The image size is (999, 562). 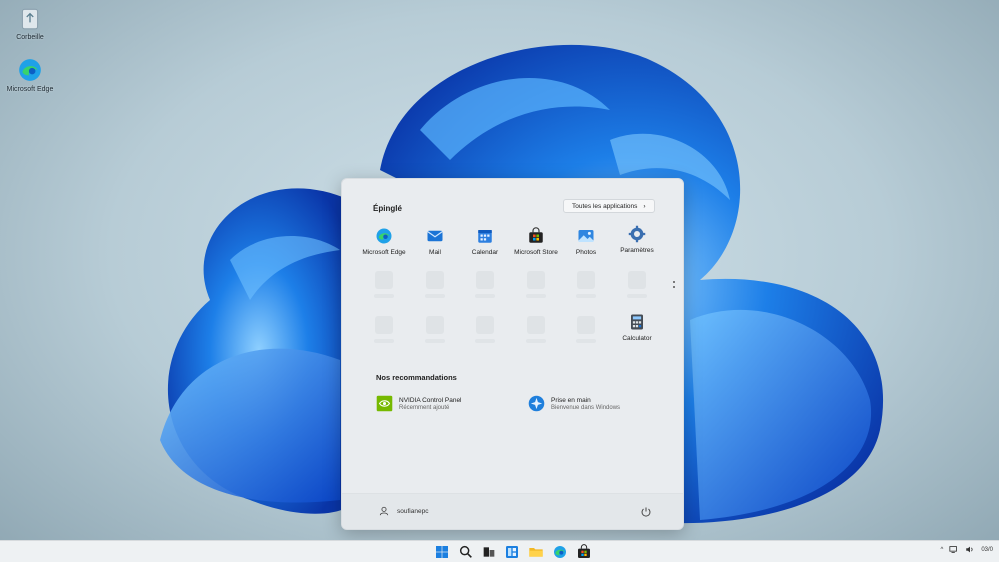 What do you see at coordinates (430, 400) in the screenshot?
I see `recommendation-title: NVIDIA Control Panel` at bounding box center [430, 400].